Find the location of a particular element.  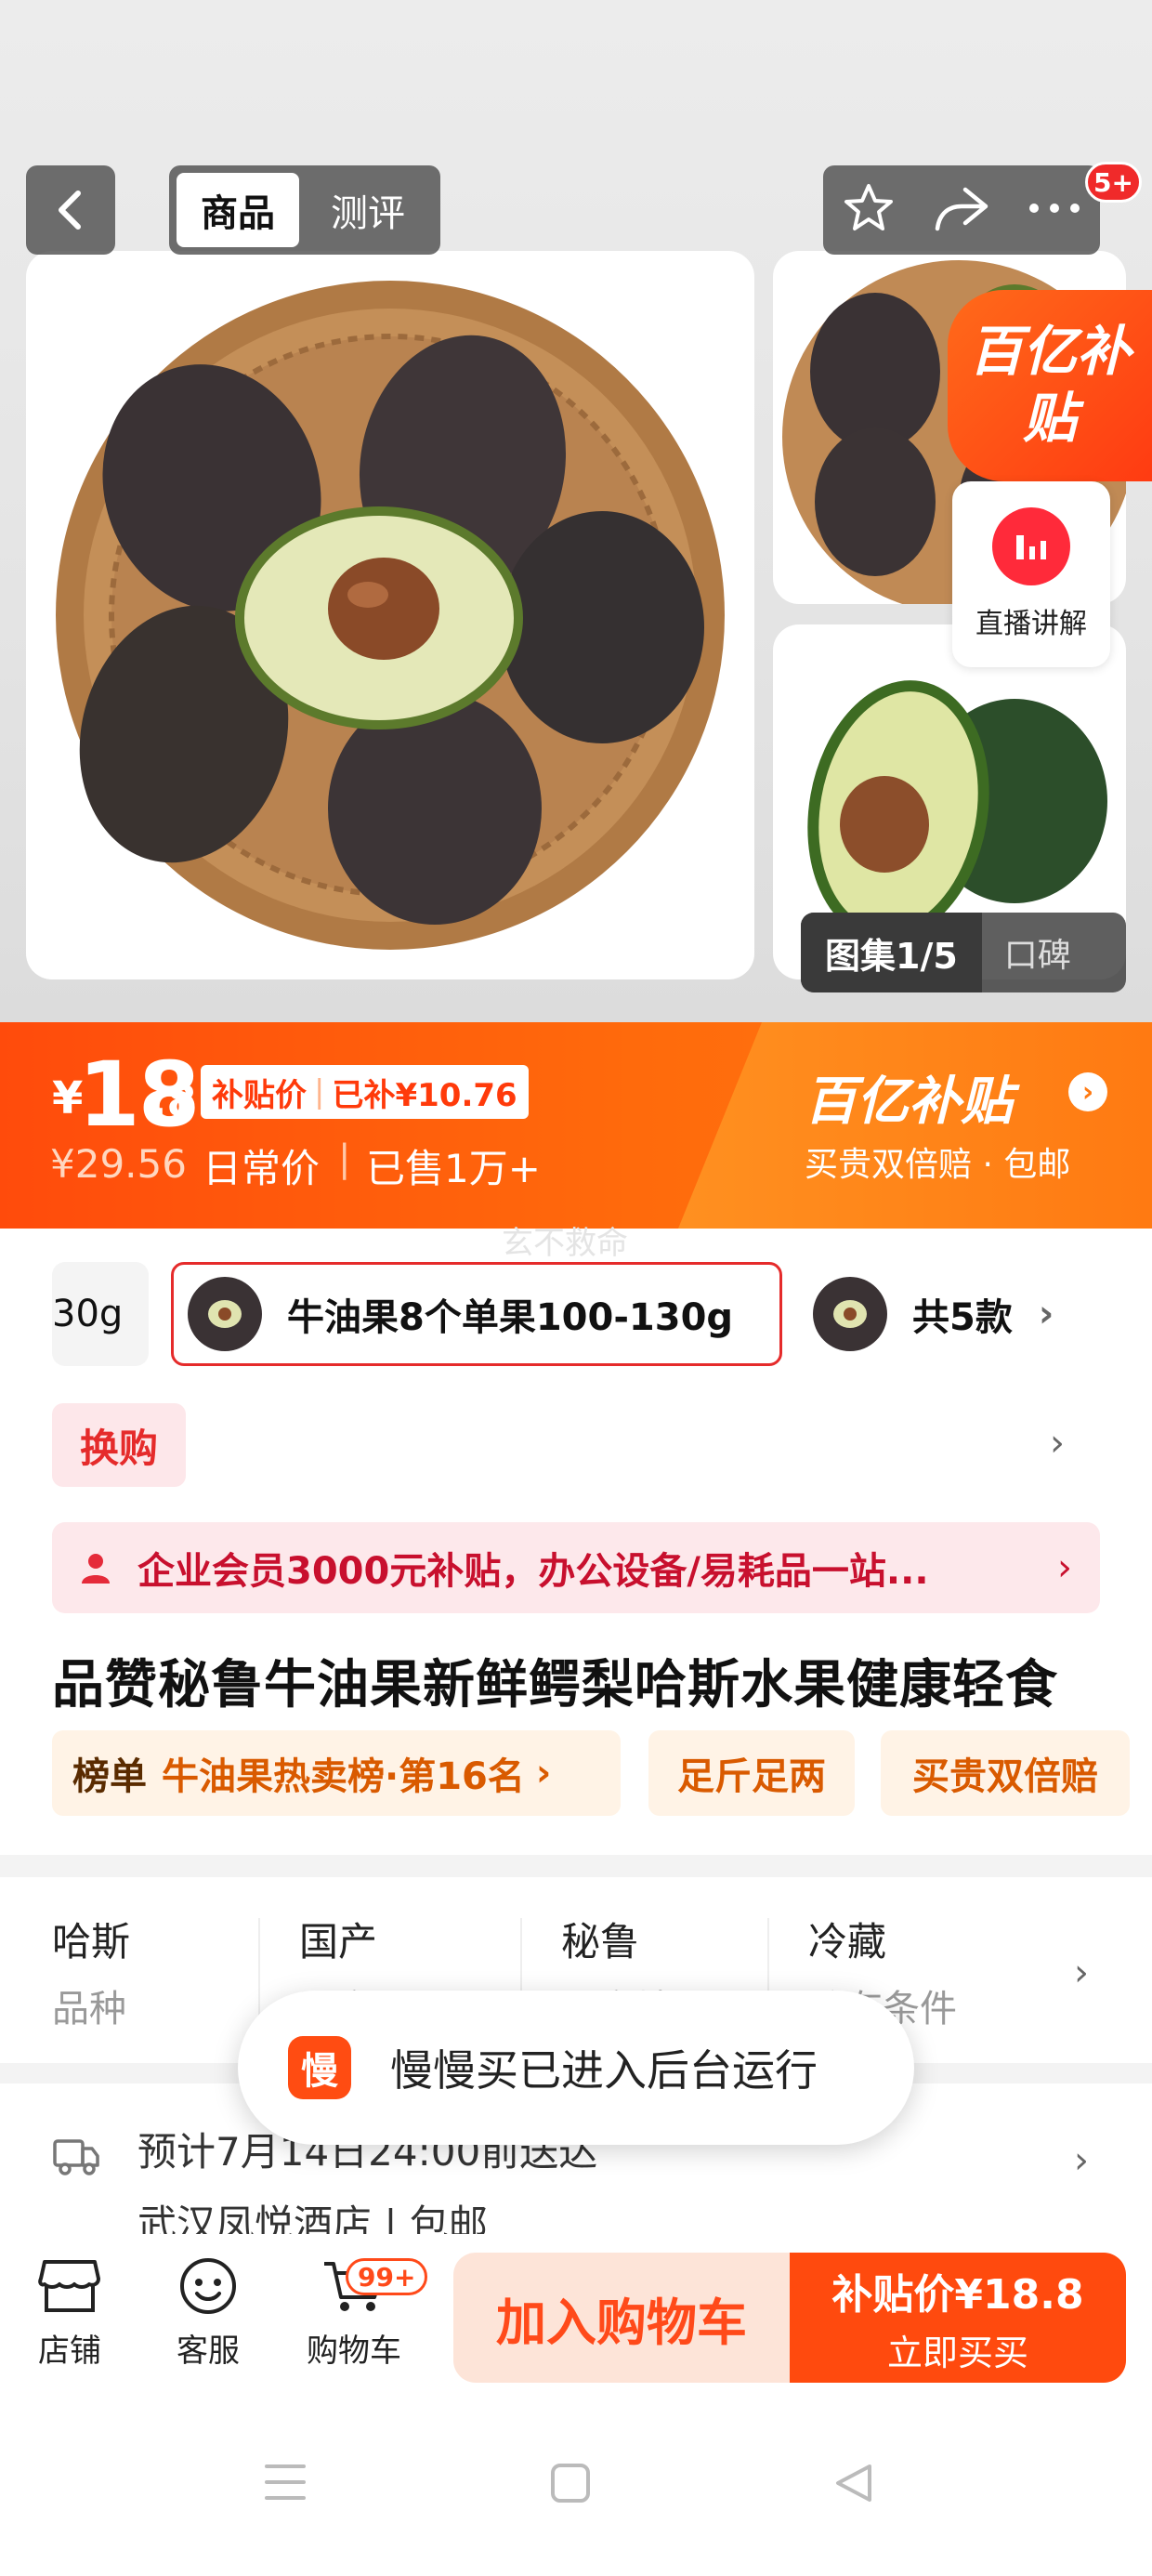

album-switcher: 图集1/5 口碑 is located at coordinates (963, 952).